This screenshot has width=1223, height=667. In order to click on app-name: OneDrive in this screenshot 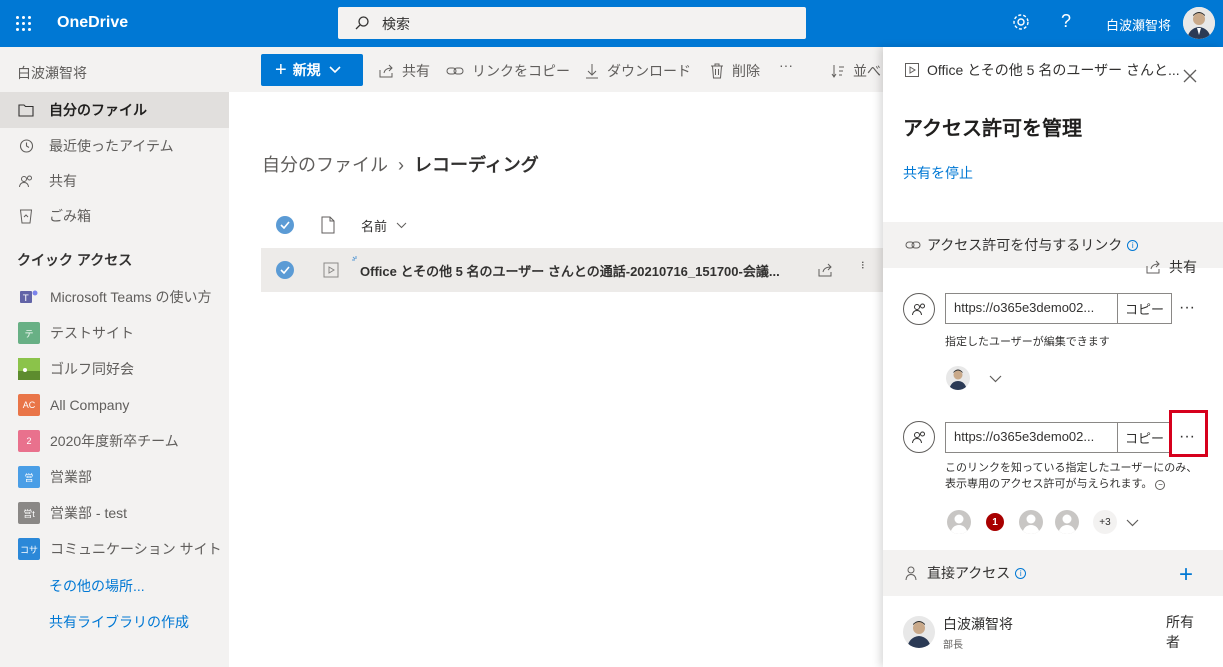, I will do `click(92, 23)`.